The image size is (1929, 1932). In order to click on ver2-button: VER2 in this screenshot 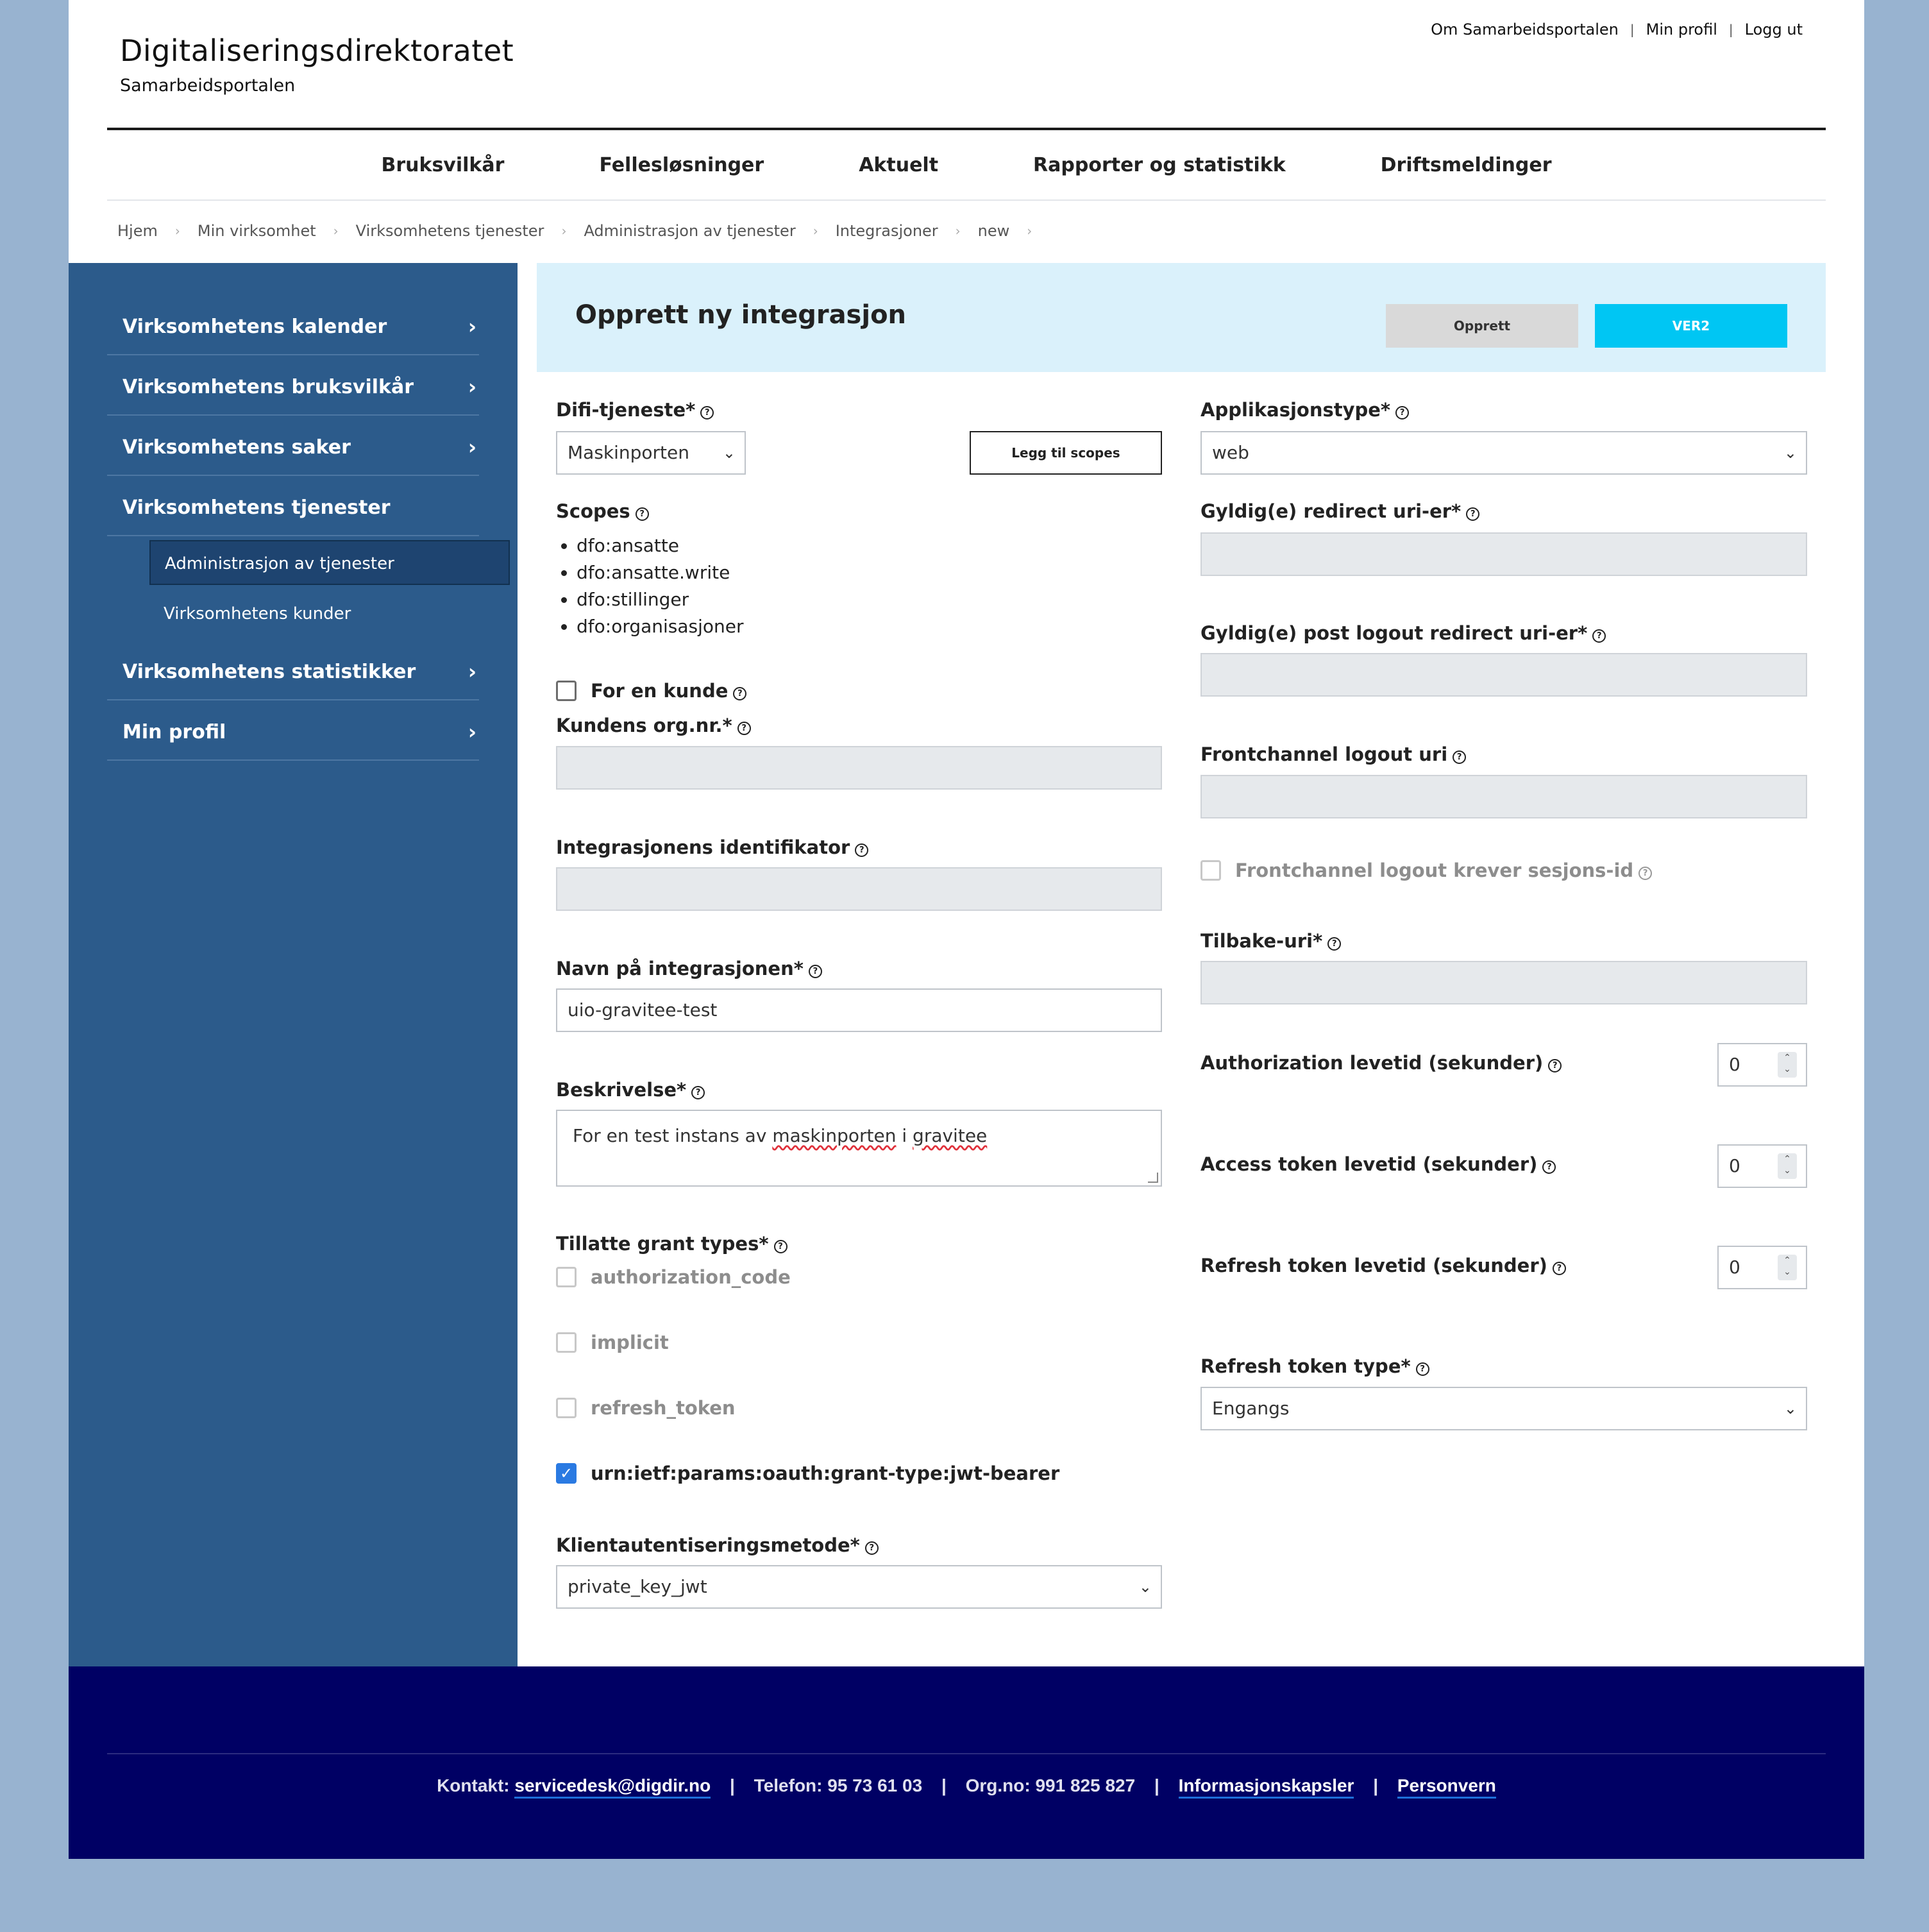, I will do `click(1691, 326)`.